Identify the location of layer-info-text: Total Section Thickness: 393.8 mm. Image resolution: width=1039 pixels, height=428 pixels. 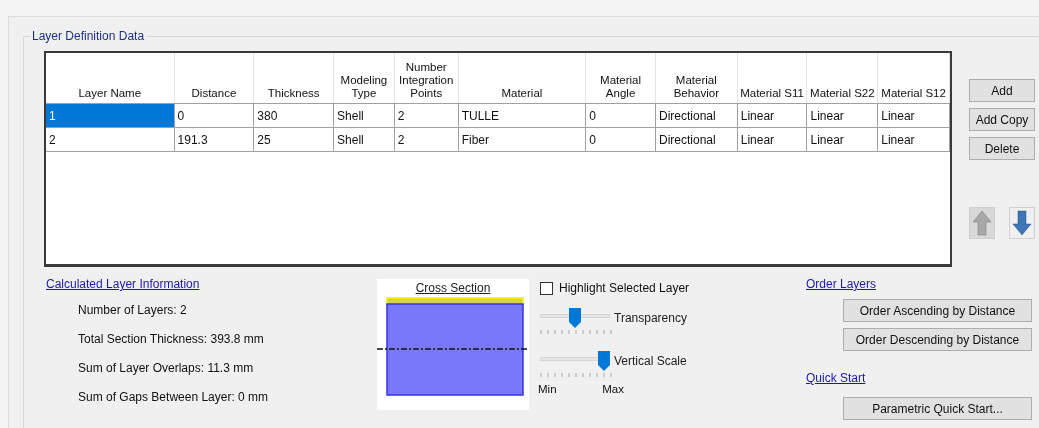
(171, 339).